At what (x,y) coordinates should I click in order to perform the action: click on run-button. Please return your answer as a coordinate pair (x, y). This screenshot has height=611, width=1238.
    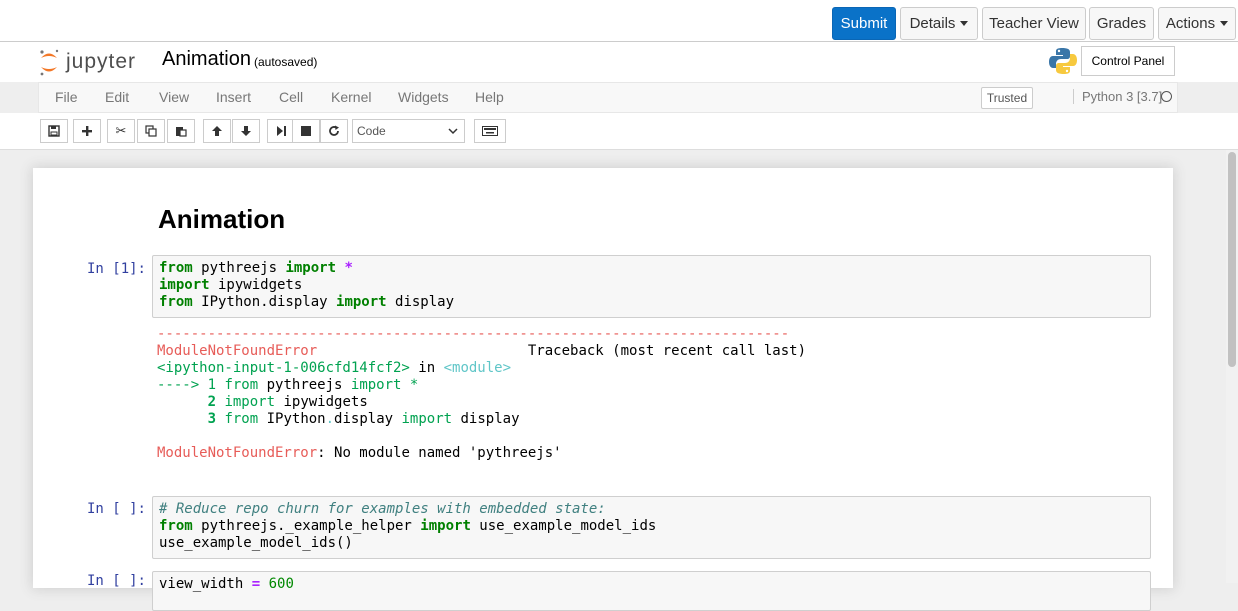
    Looking at the image, I should click on (281, 131).